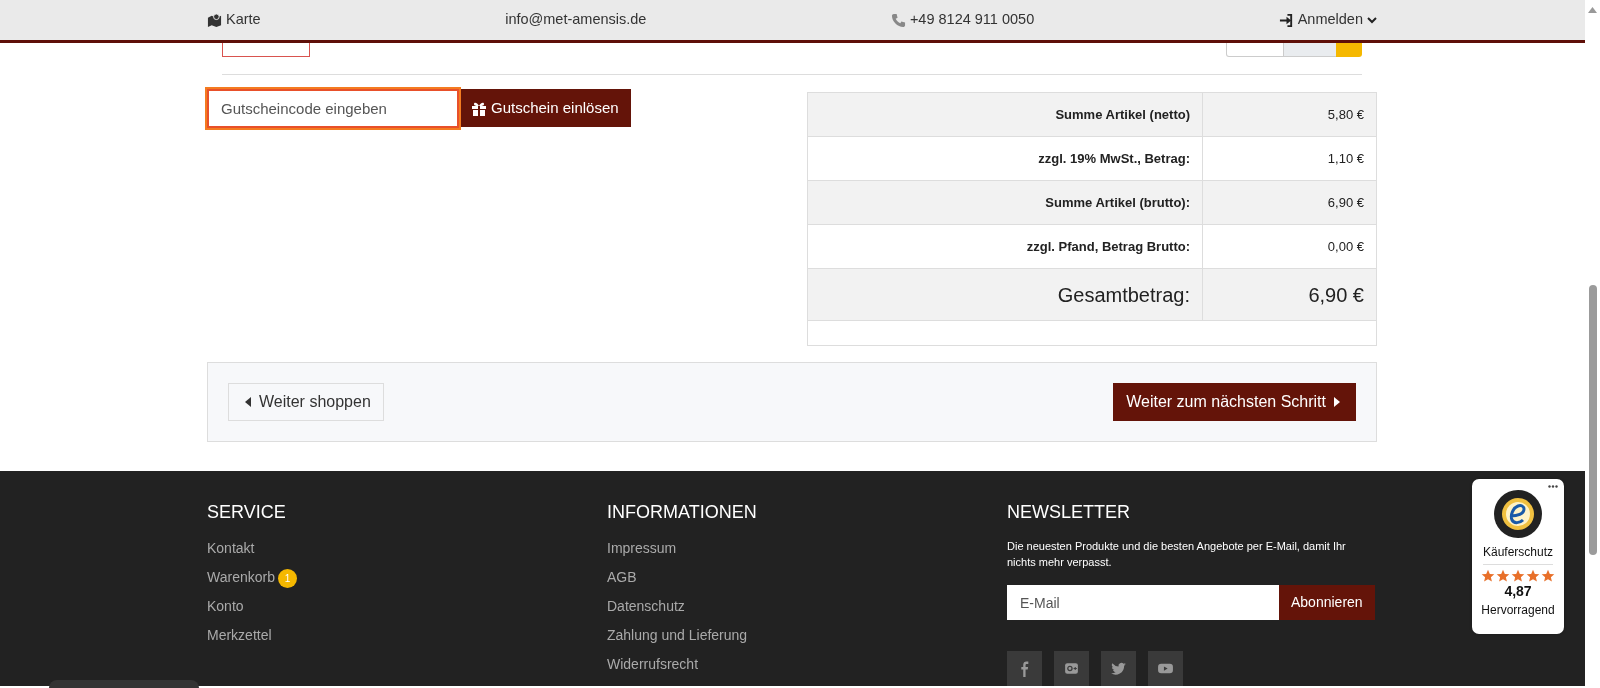 Image resolution: width=1600 pixels, height=688 pixels. Describe the element at coordinates (241, 577) in the screenshot. I see `footer-link: Warenkorb` at that location.